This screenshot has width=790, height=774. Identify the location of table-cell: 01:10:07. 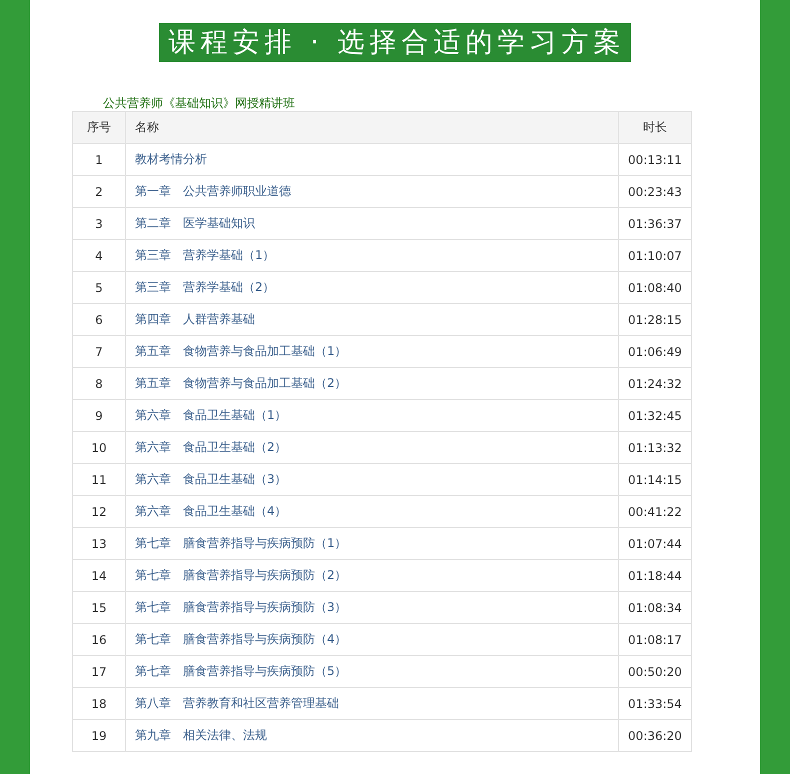
(655, 256).